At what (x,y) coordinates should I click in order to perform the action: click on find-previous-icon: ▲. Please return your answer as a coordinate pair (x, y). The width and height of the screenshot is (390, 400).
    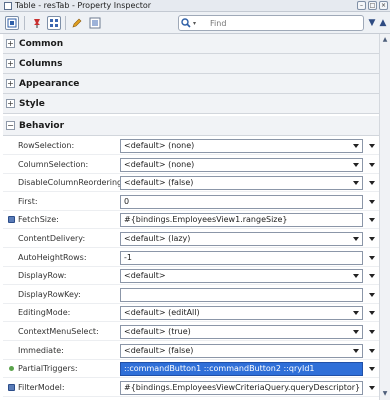
    Looking at the image, I should click on (383, 23).